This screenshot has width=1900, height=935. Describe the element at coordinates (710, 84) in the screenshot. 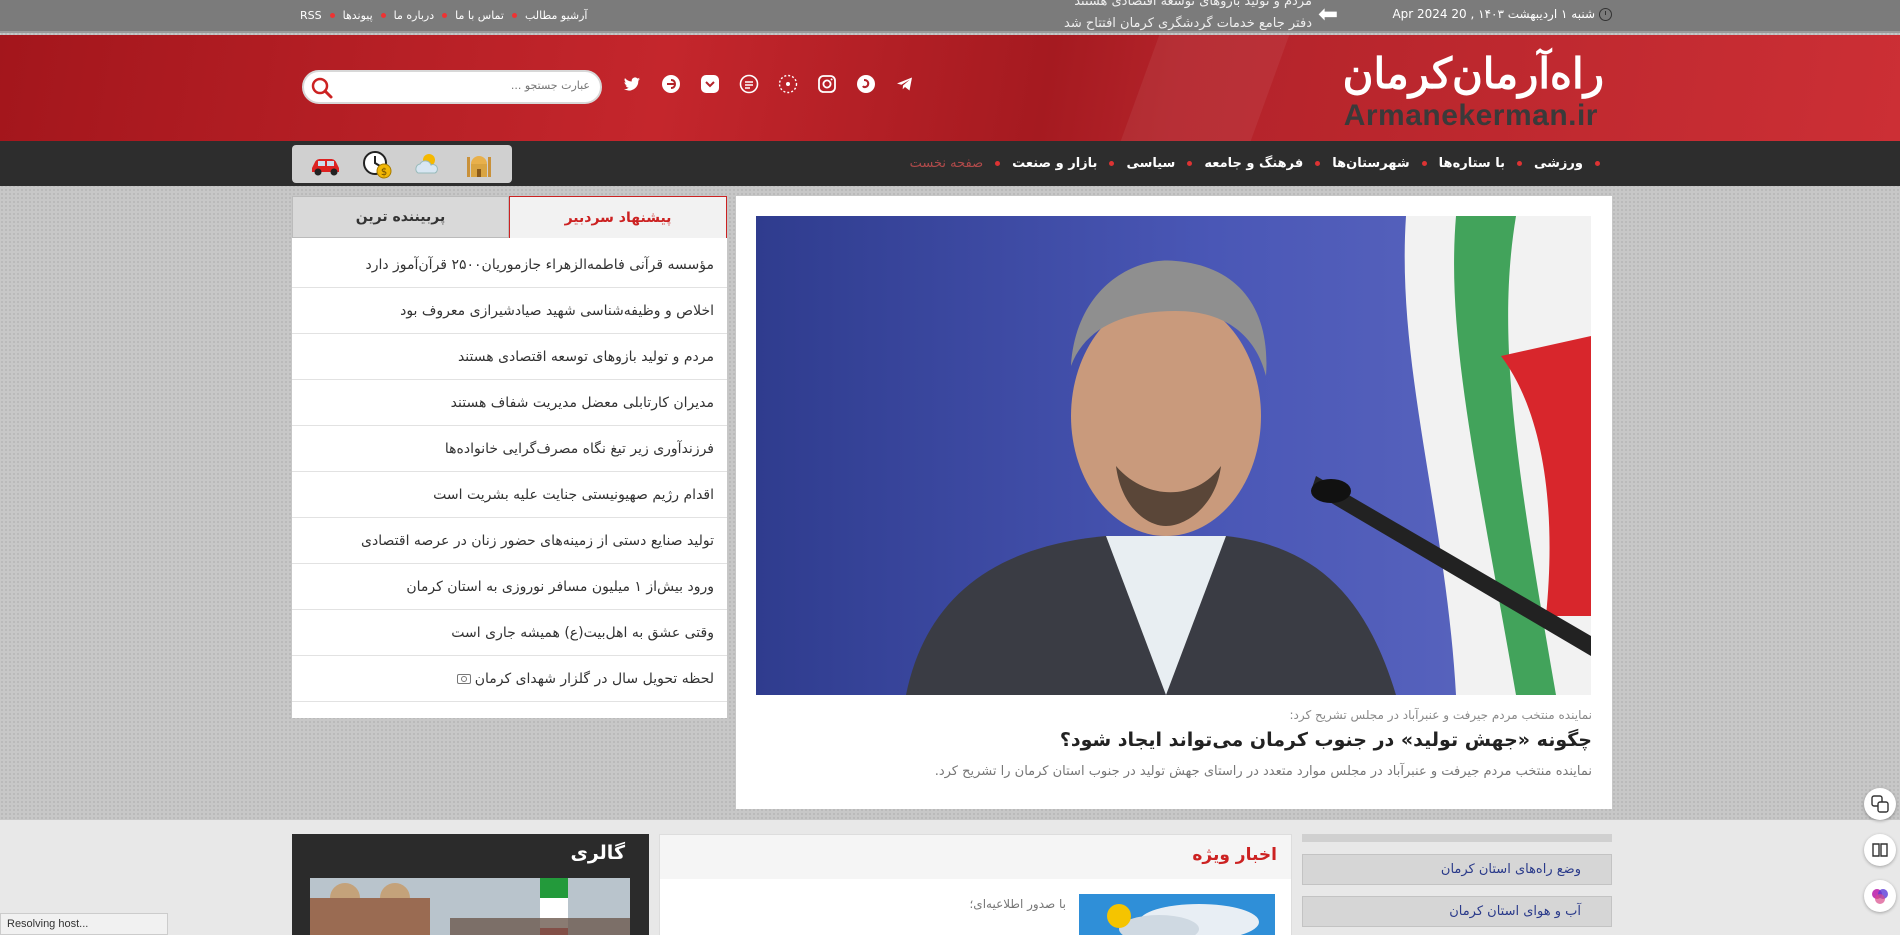

I see `eitaa-icon` at that location.